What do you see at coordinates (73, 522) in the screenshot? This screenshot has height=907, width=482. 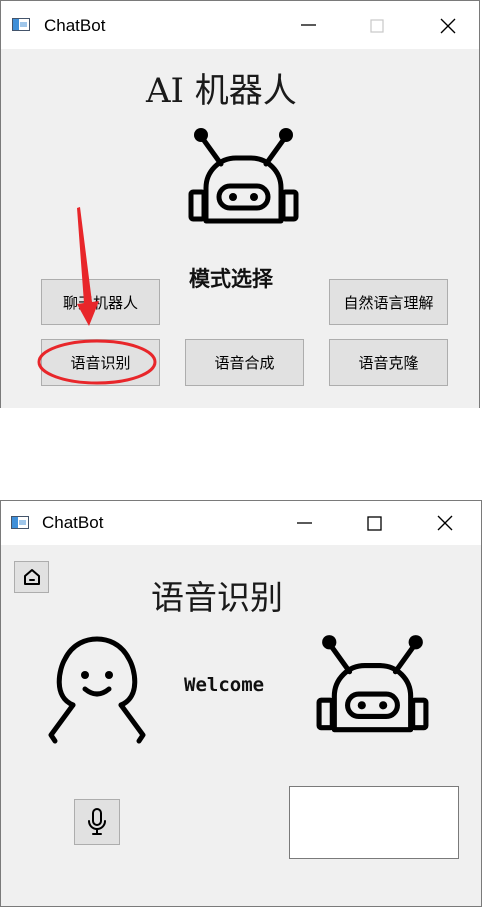 I see `window-title: ChatBot` at bounding box center [73, 522].